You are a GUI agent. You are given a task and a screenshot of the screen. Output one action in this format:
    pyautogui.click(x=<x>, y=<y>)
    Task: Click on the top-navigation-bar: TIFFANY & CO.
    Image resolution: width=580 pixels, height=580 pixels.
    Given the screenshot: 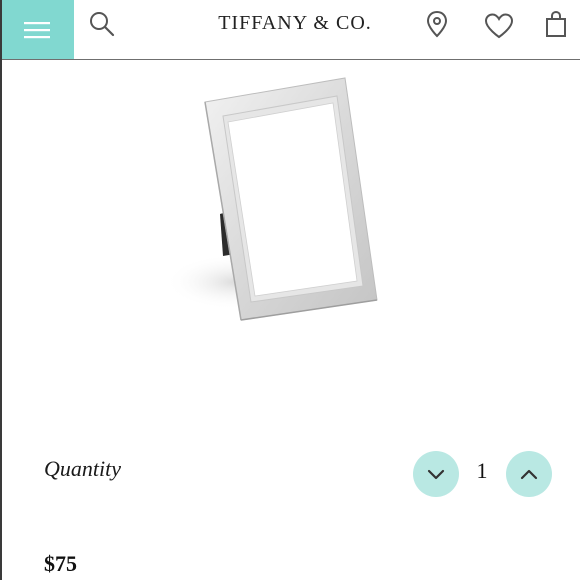 What is the action you would take?
    pyautogui.click(x=290, y=30)
    